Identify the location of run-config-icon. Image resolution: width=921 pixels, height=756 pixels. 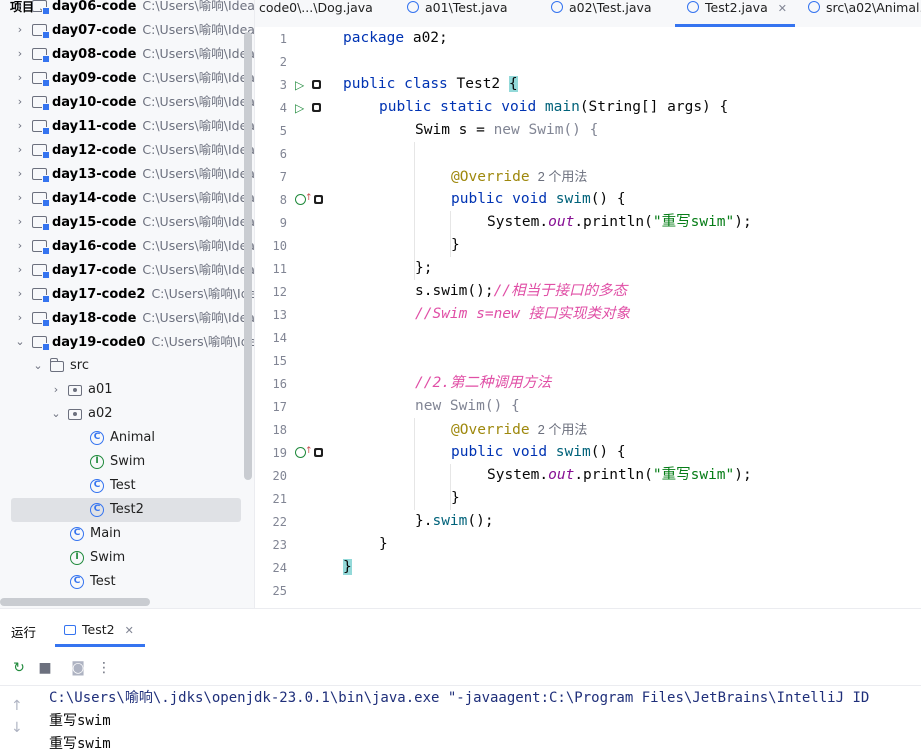
(70, 630).